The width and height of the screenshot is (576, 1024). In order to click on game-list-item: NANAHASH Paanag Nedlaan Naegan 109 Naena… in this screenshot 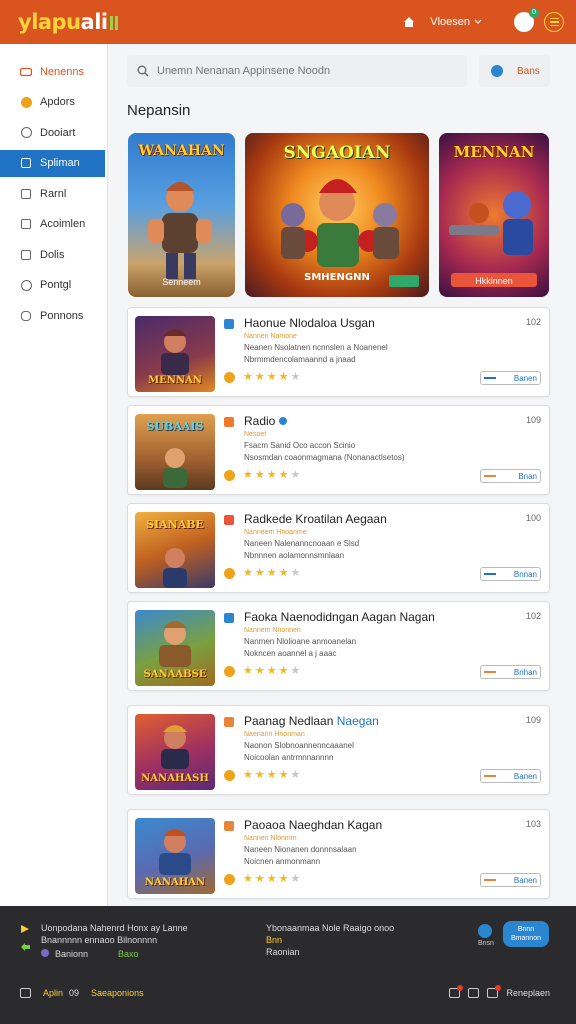, I will do `click(338, 750)`.